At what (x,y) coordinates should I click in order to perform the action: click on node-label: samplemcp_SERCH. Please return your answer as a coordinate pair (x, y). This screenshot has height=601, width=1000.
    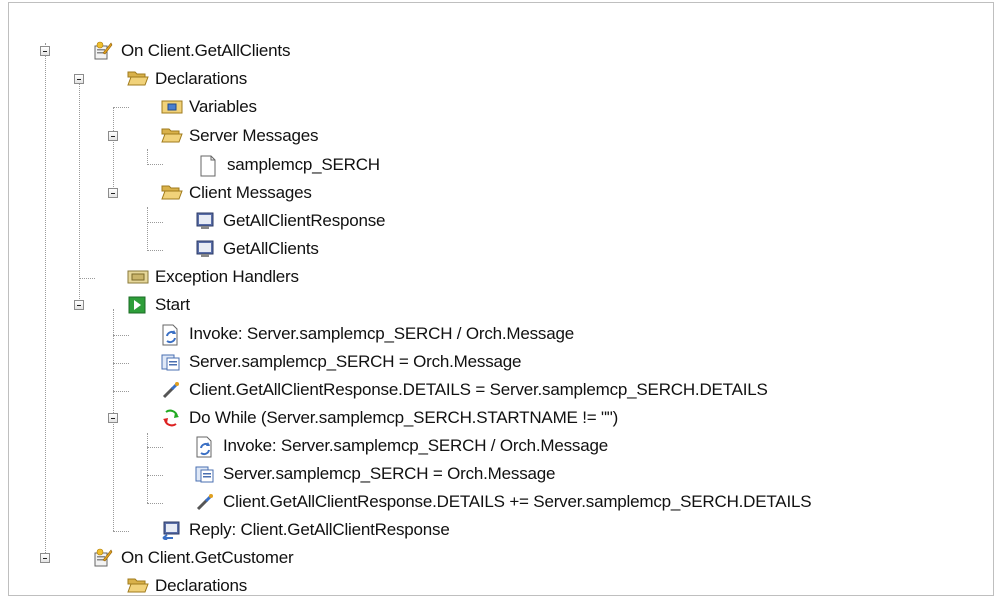
    Looking at the image, I should click on (303, 164).